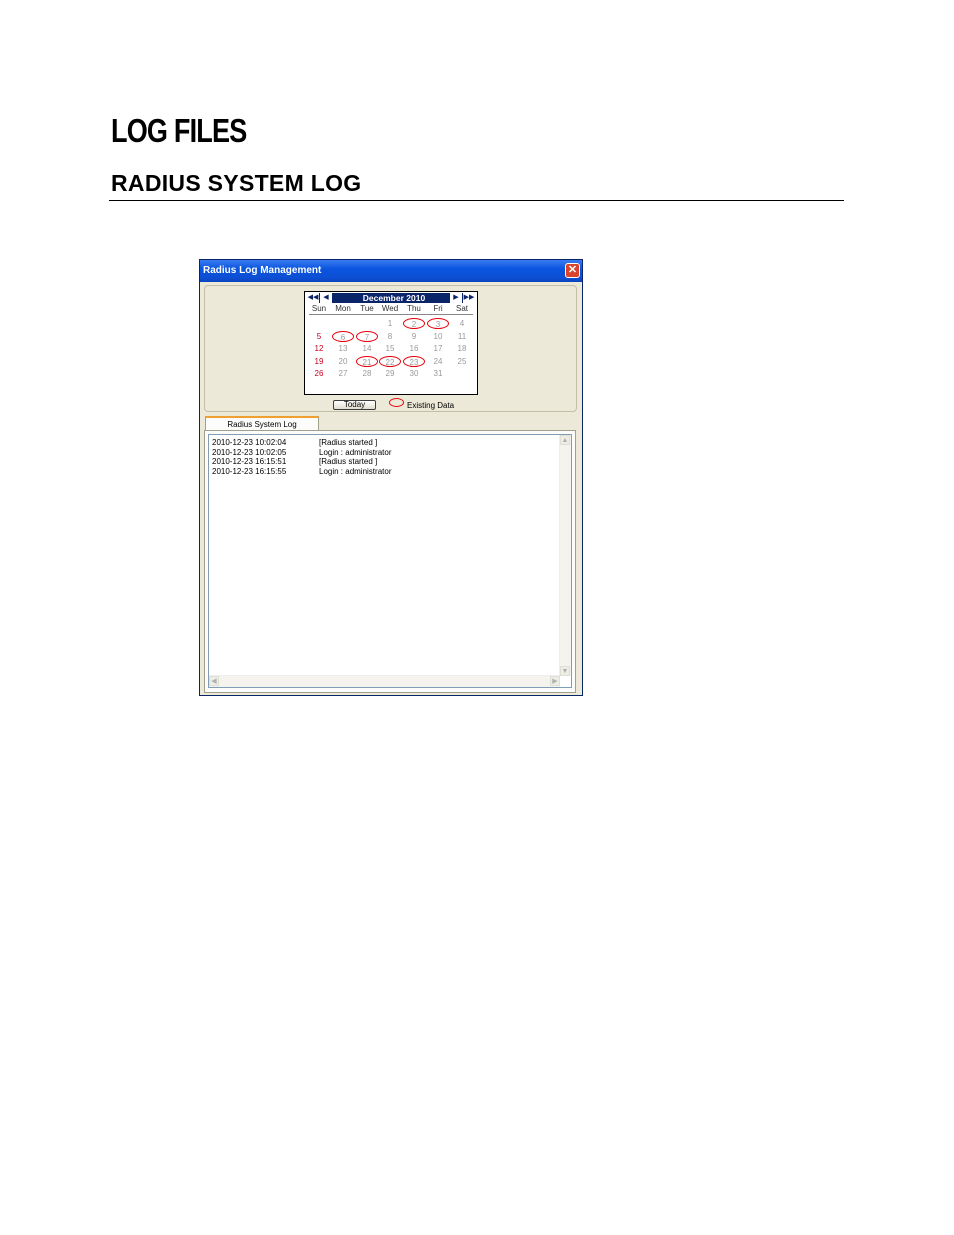  Describe the element at coordinates (367, 308) in the screenshot. I see `weekday-label: Tue` at that location.